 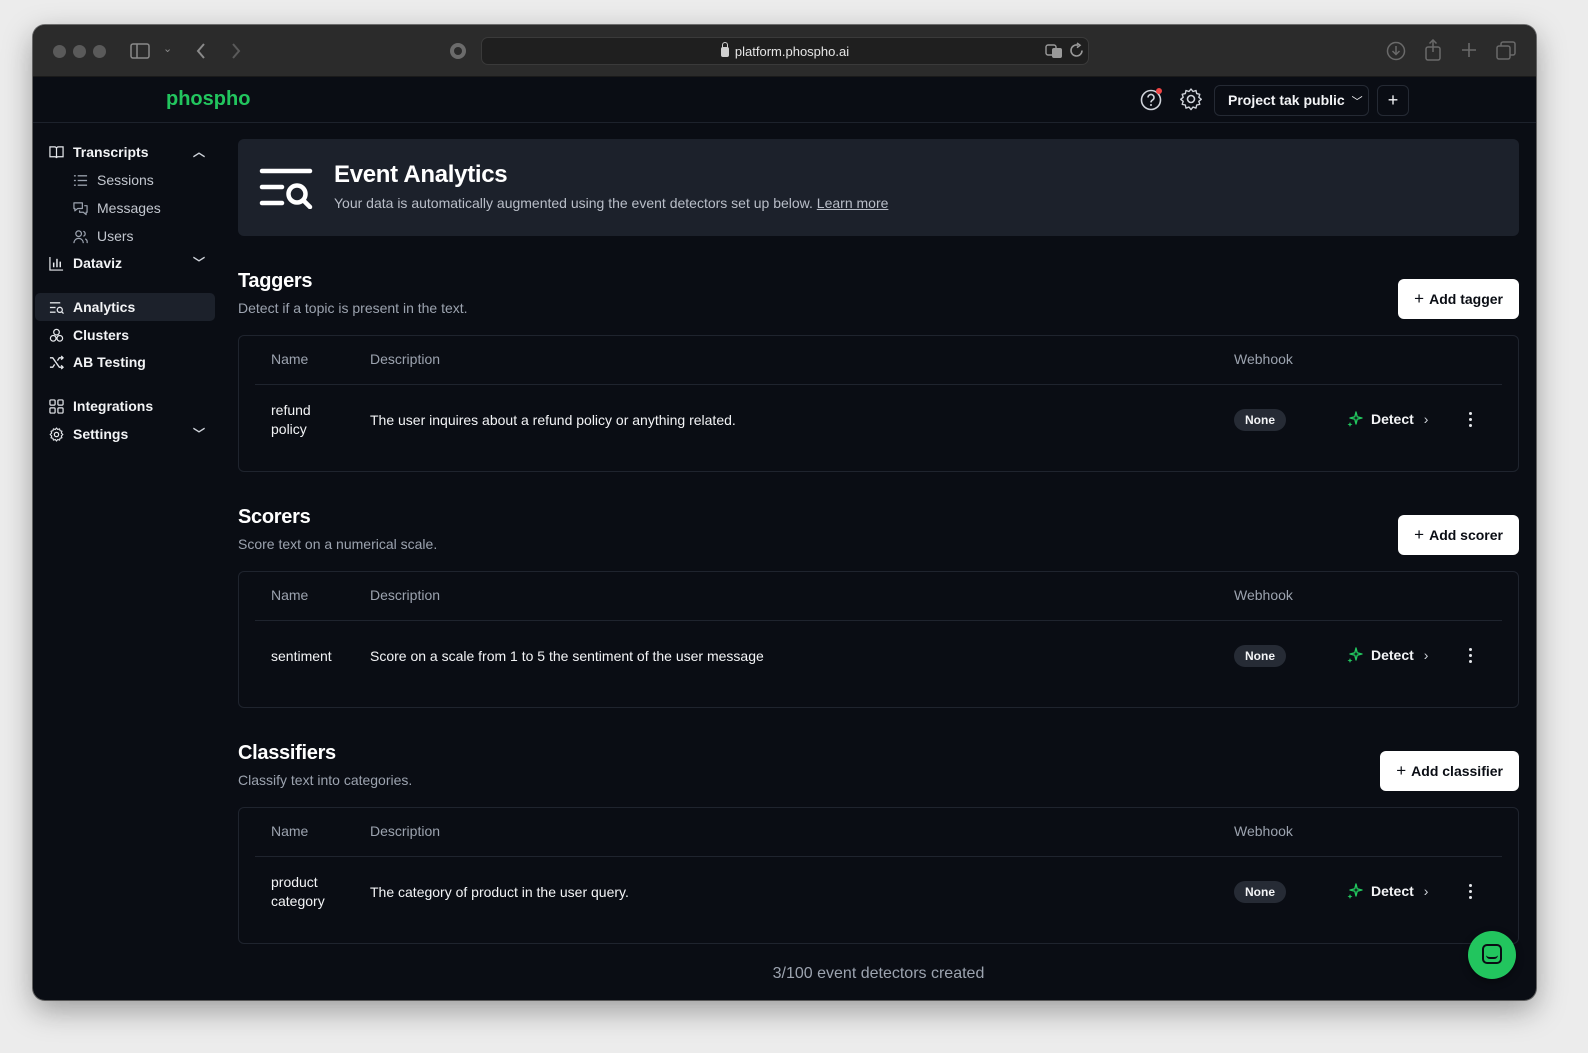 I want to click on share-icon, so click(x=1433, y=50).